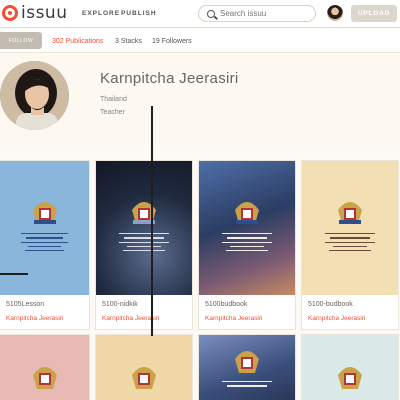 The height and width of the screenshot is (400, 400). What do you see at coordinates (113, 99) in the screenshot?
I see `profile-location: Thailand` at bounding box center [113, 99].